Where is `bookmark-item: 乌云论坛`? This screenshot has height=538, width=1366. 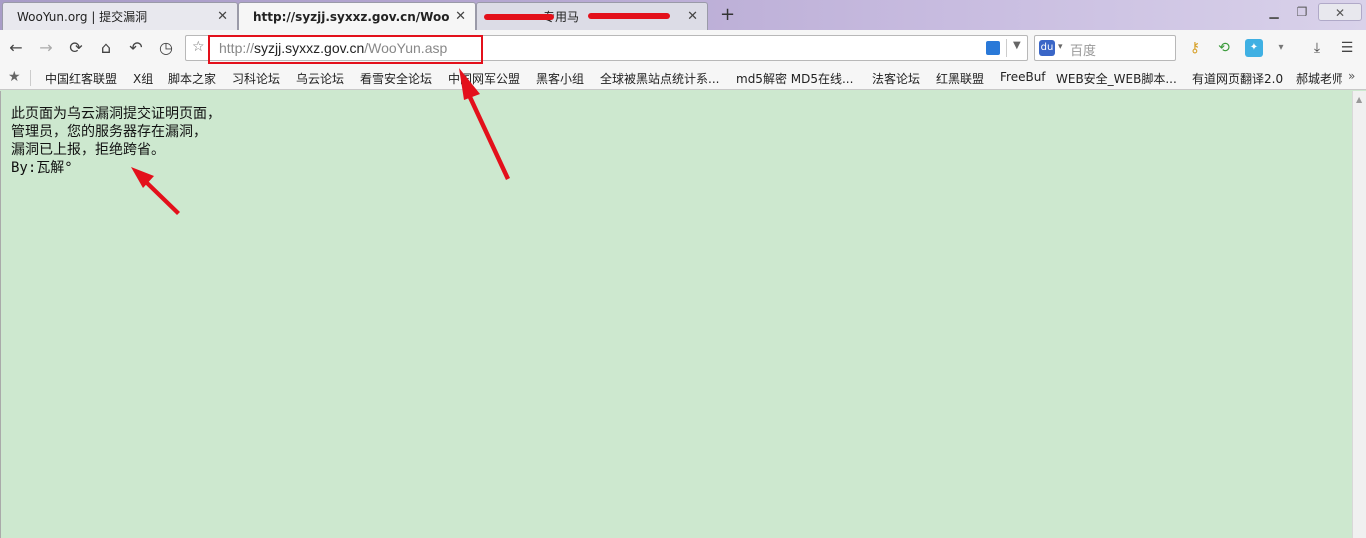
bookmark-item: 乌云论坛 is located at coordinates (320, 78).